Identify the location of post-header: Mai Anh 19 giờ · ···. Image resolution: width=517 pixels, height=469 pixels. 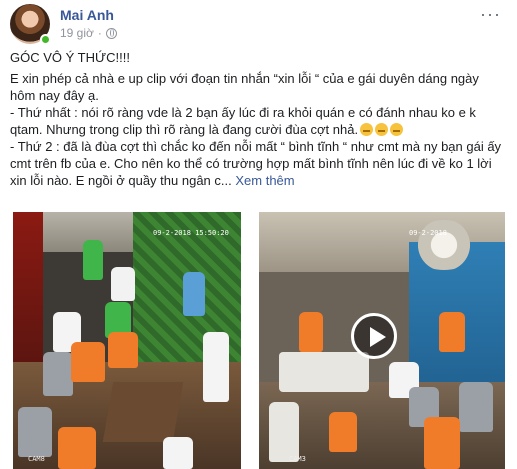
(258, 24).